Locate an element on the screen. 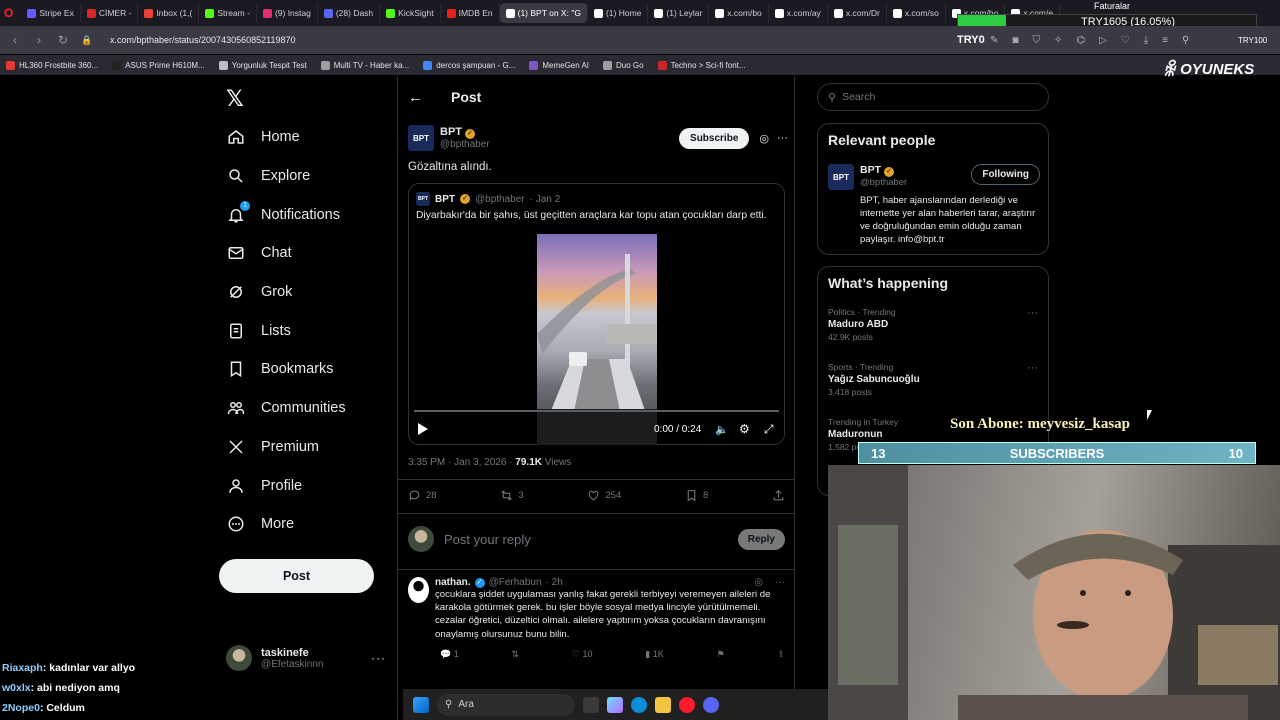 Image resolution: width=1280 pixels, height=720 pixels. windows-start-icon is located at coordinates (421, 704).